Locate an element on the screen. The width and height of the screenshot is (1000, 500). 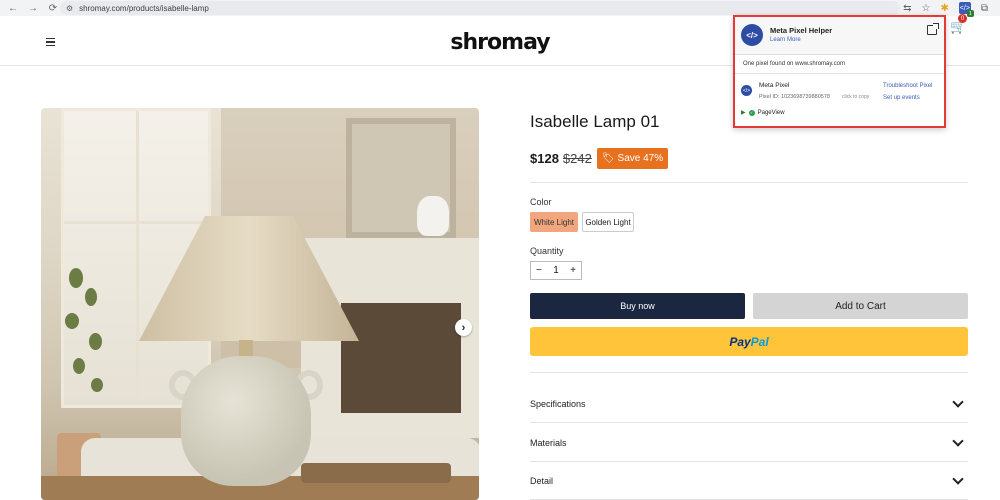
accordion-specifications: Specifications is located at coordinates (749, 404).